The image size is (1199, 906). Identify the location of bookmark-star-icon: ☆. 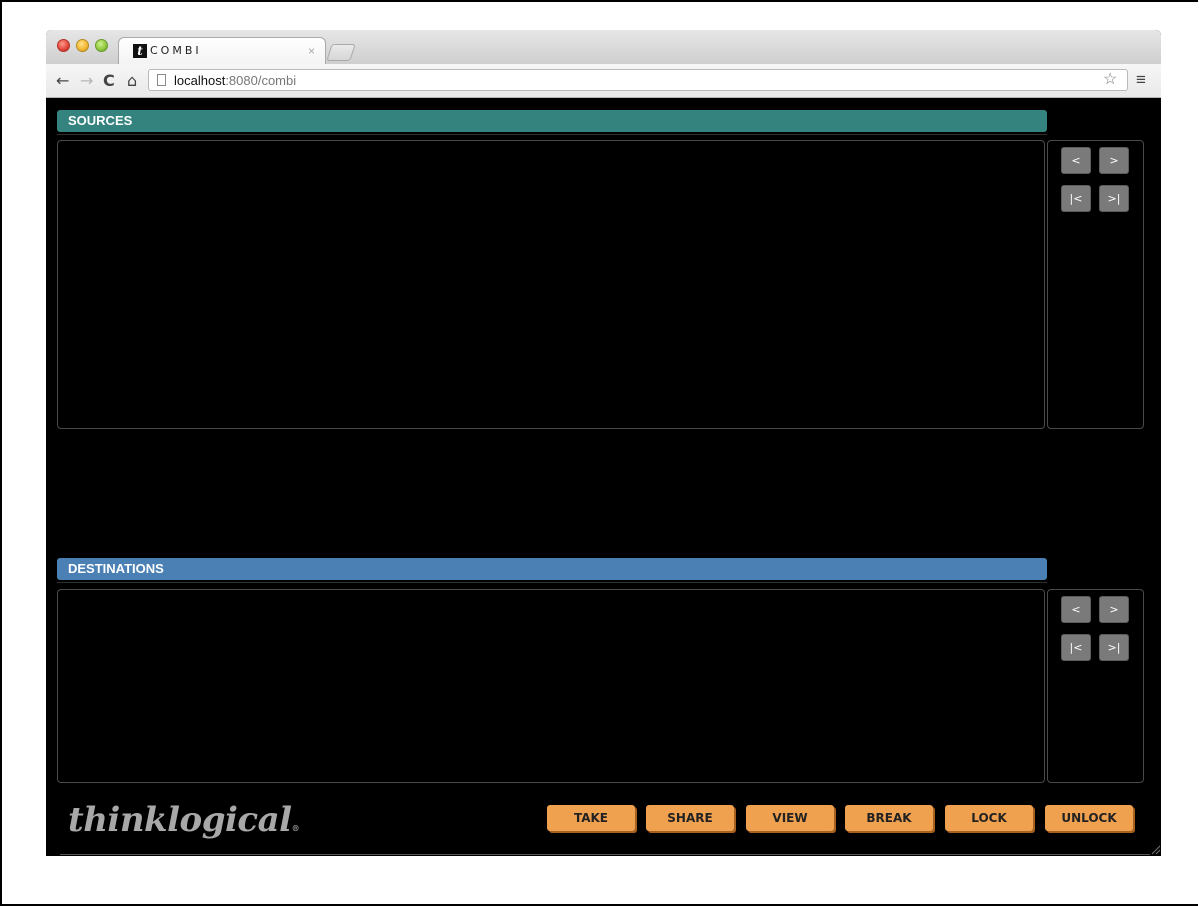
(1110, 80).